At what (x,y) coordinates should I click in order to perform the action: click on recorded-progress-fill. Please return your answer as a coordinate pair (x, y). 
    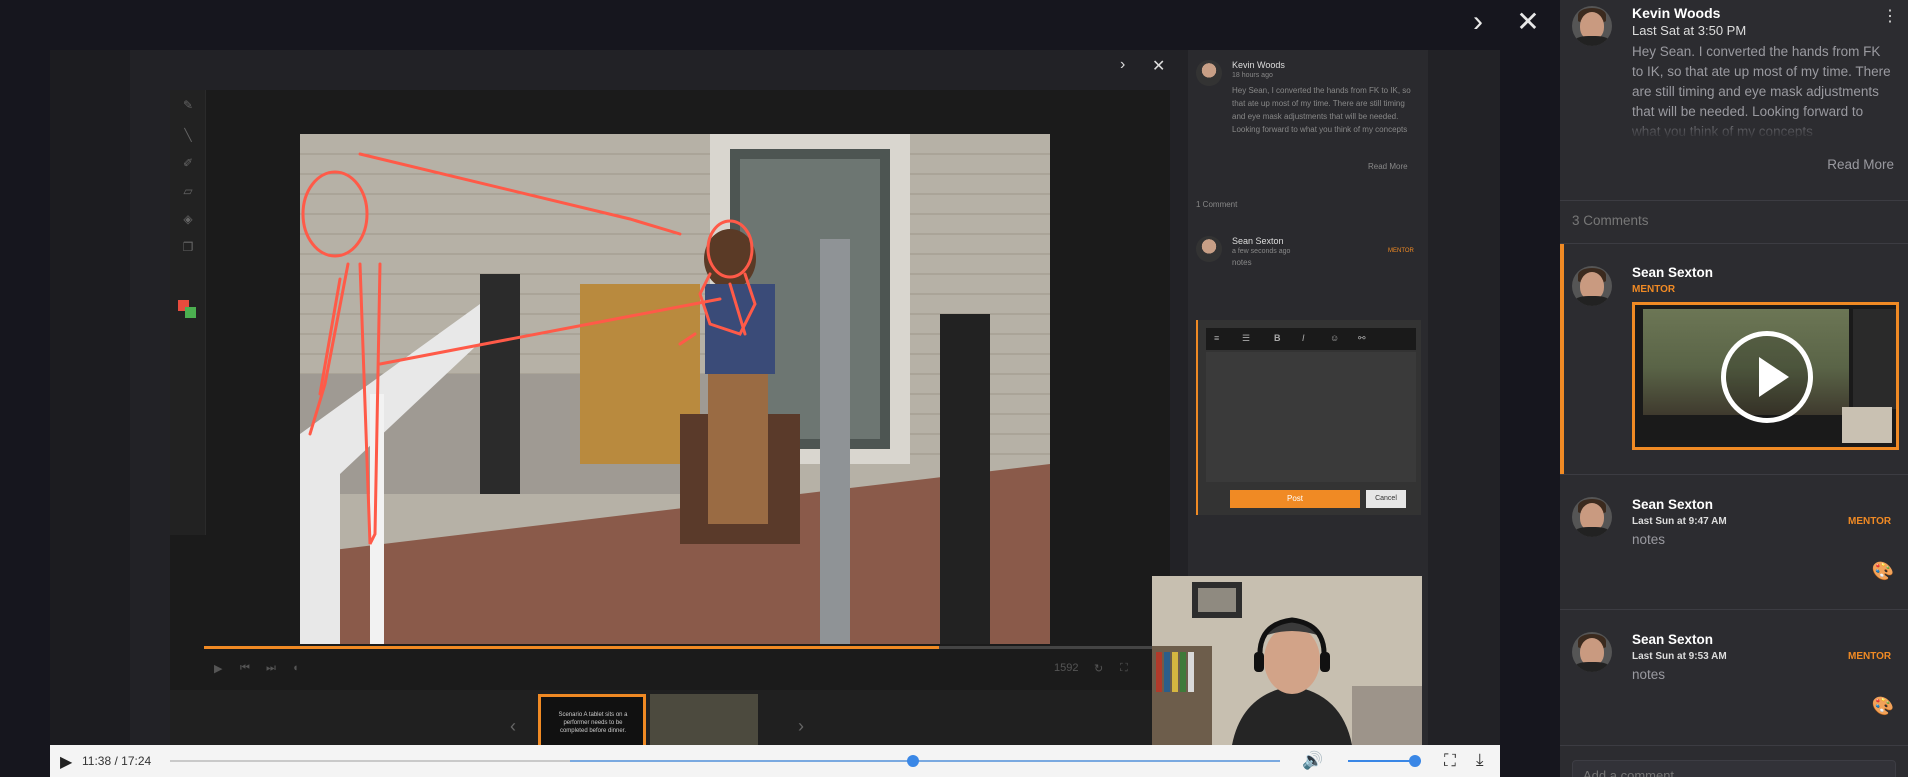
    Looking at the image, I should click on (571, 647).